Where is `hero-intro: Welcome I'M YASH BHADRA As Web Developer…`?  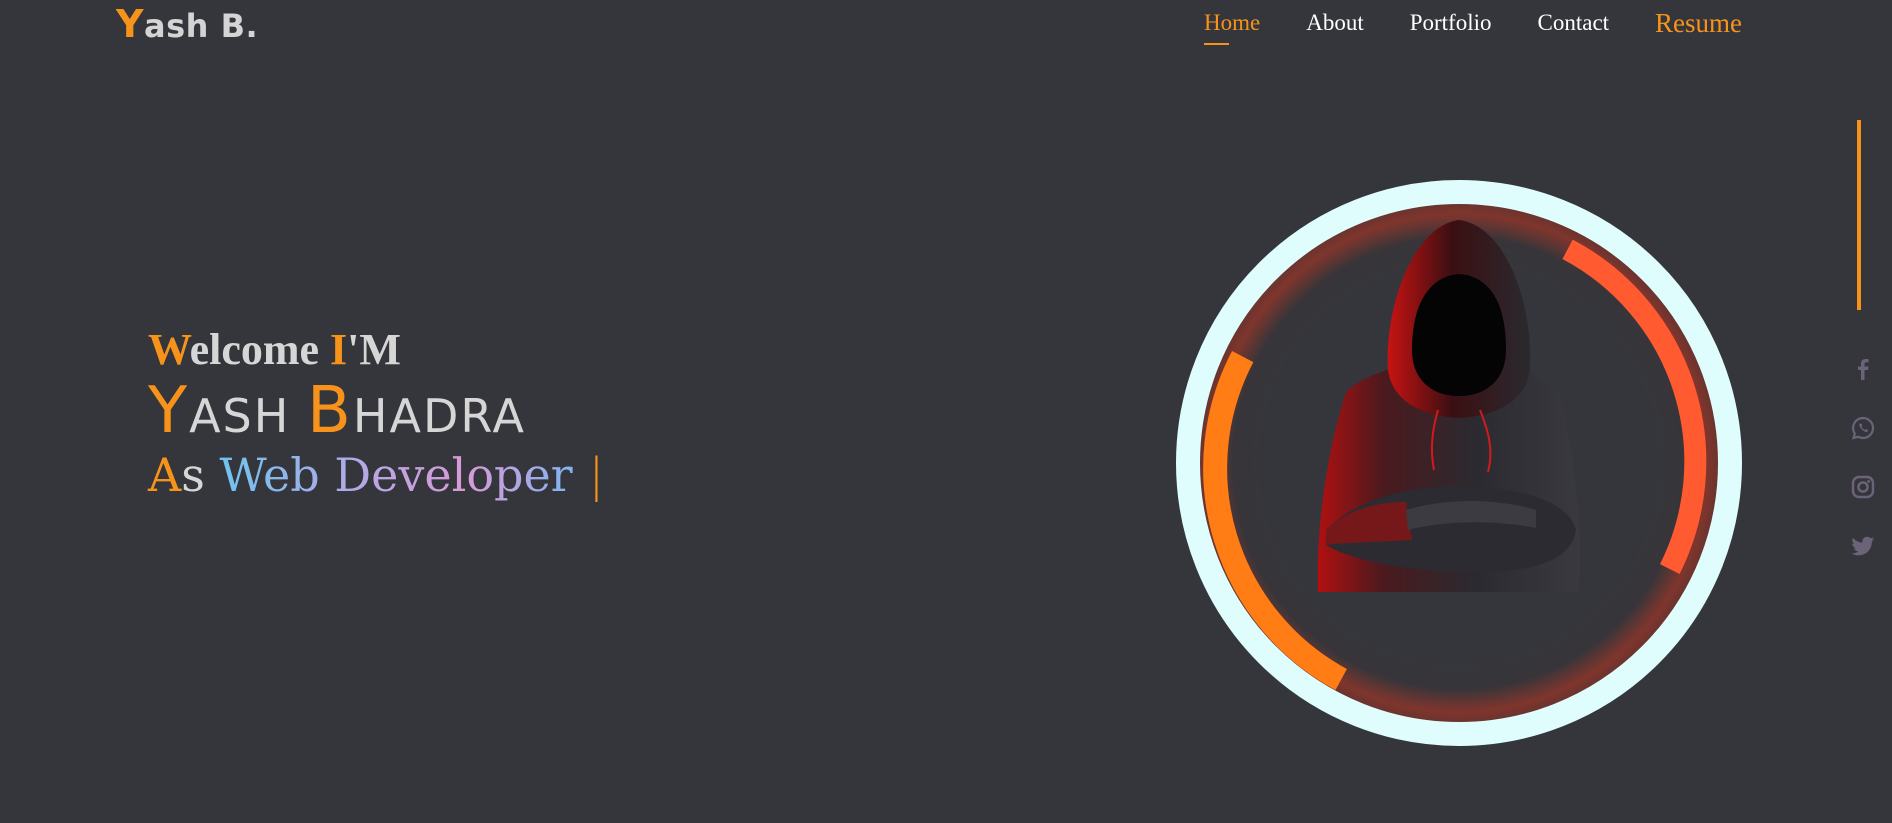 hero-intro: Welcome I'M YASH BHADRA As Web Developer… is located at coordinates (376, 412).